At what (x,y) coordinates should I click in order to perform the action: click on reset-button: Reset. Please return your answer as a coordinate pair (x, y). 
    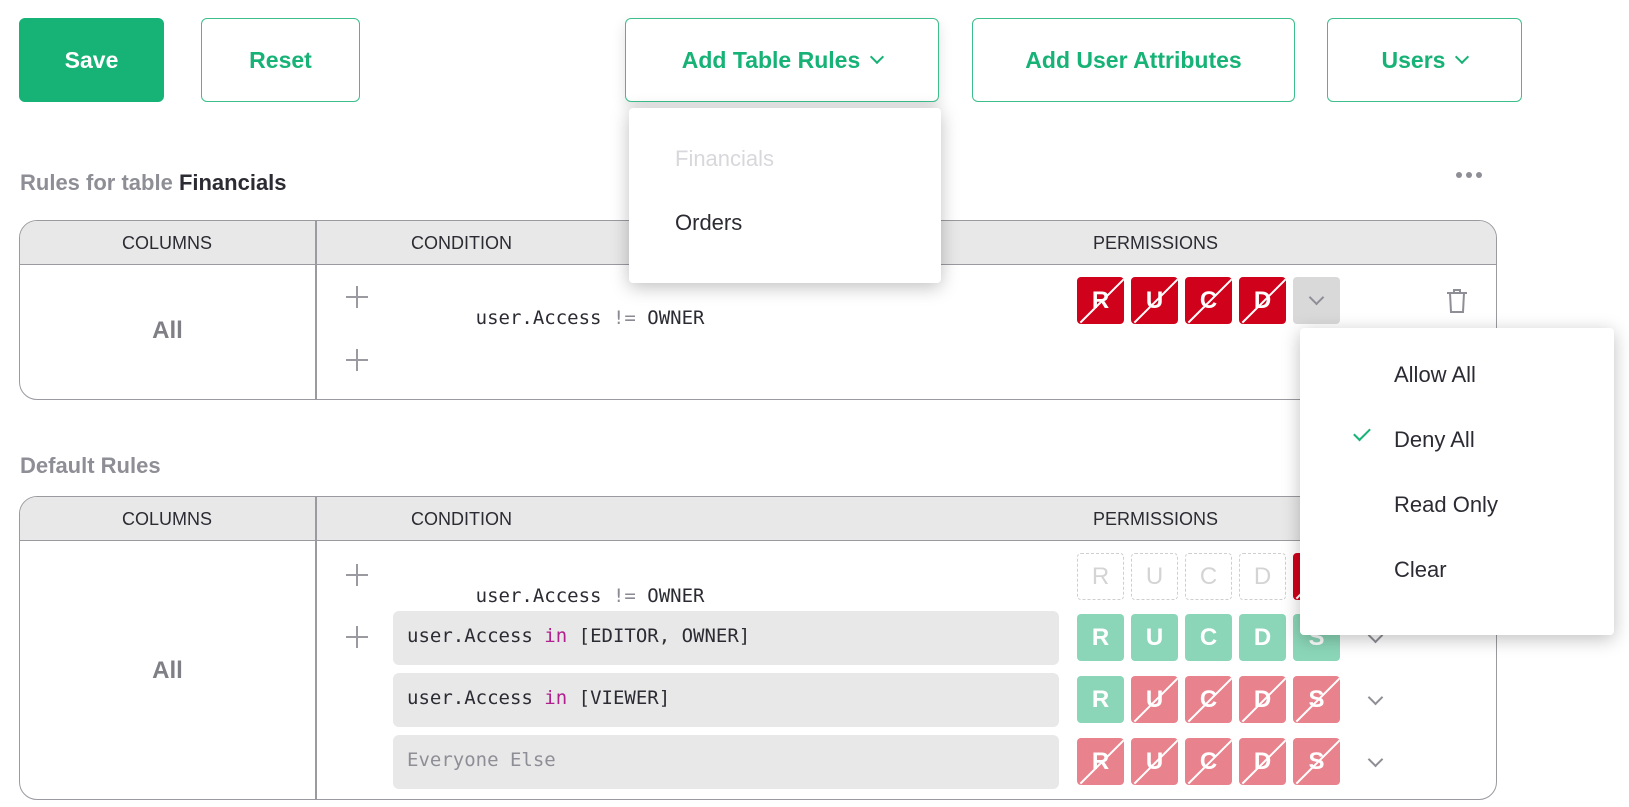
    Looking at the image, I should click on (280, 60).